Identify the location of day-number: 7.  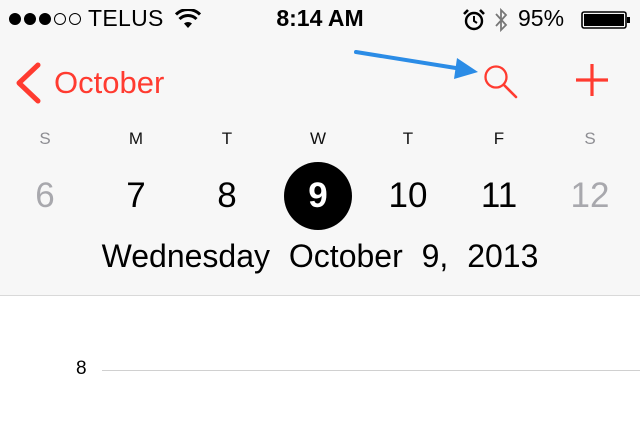
(136, 196).